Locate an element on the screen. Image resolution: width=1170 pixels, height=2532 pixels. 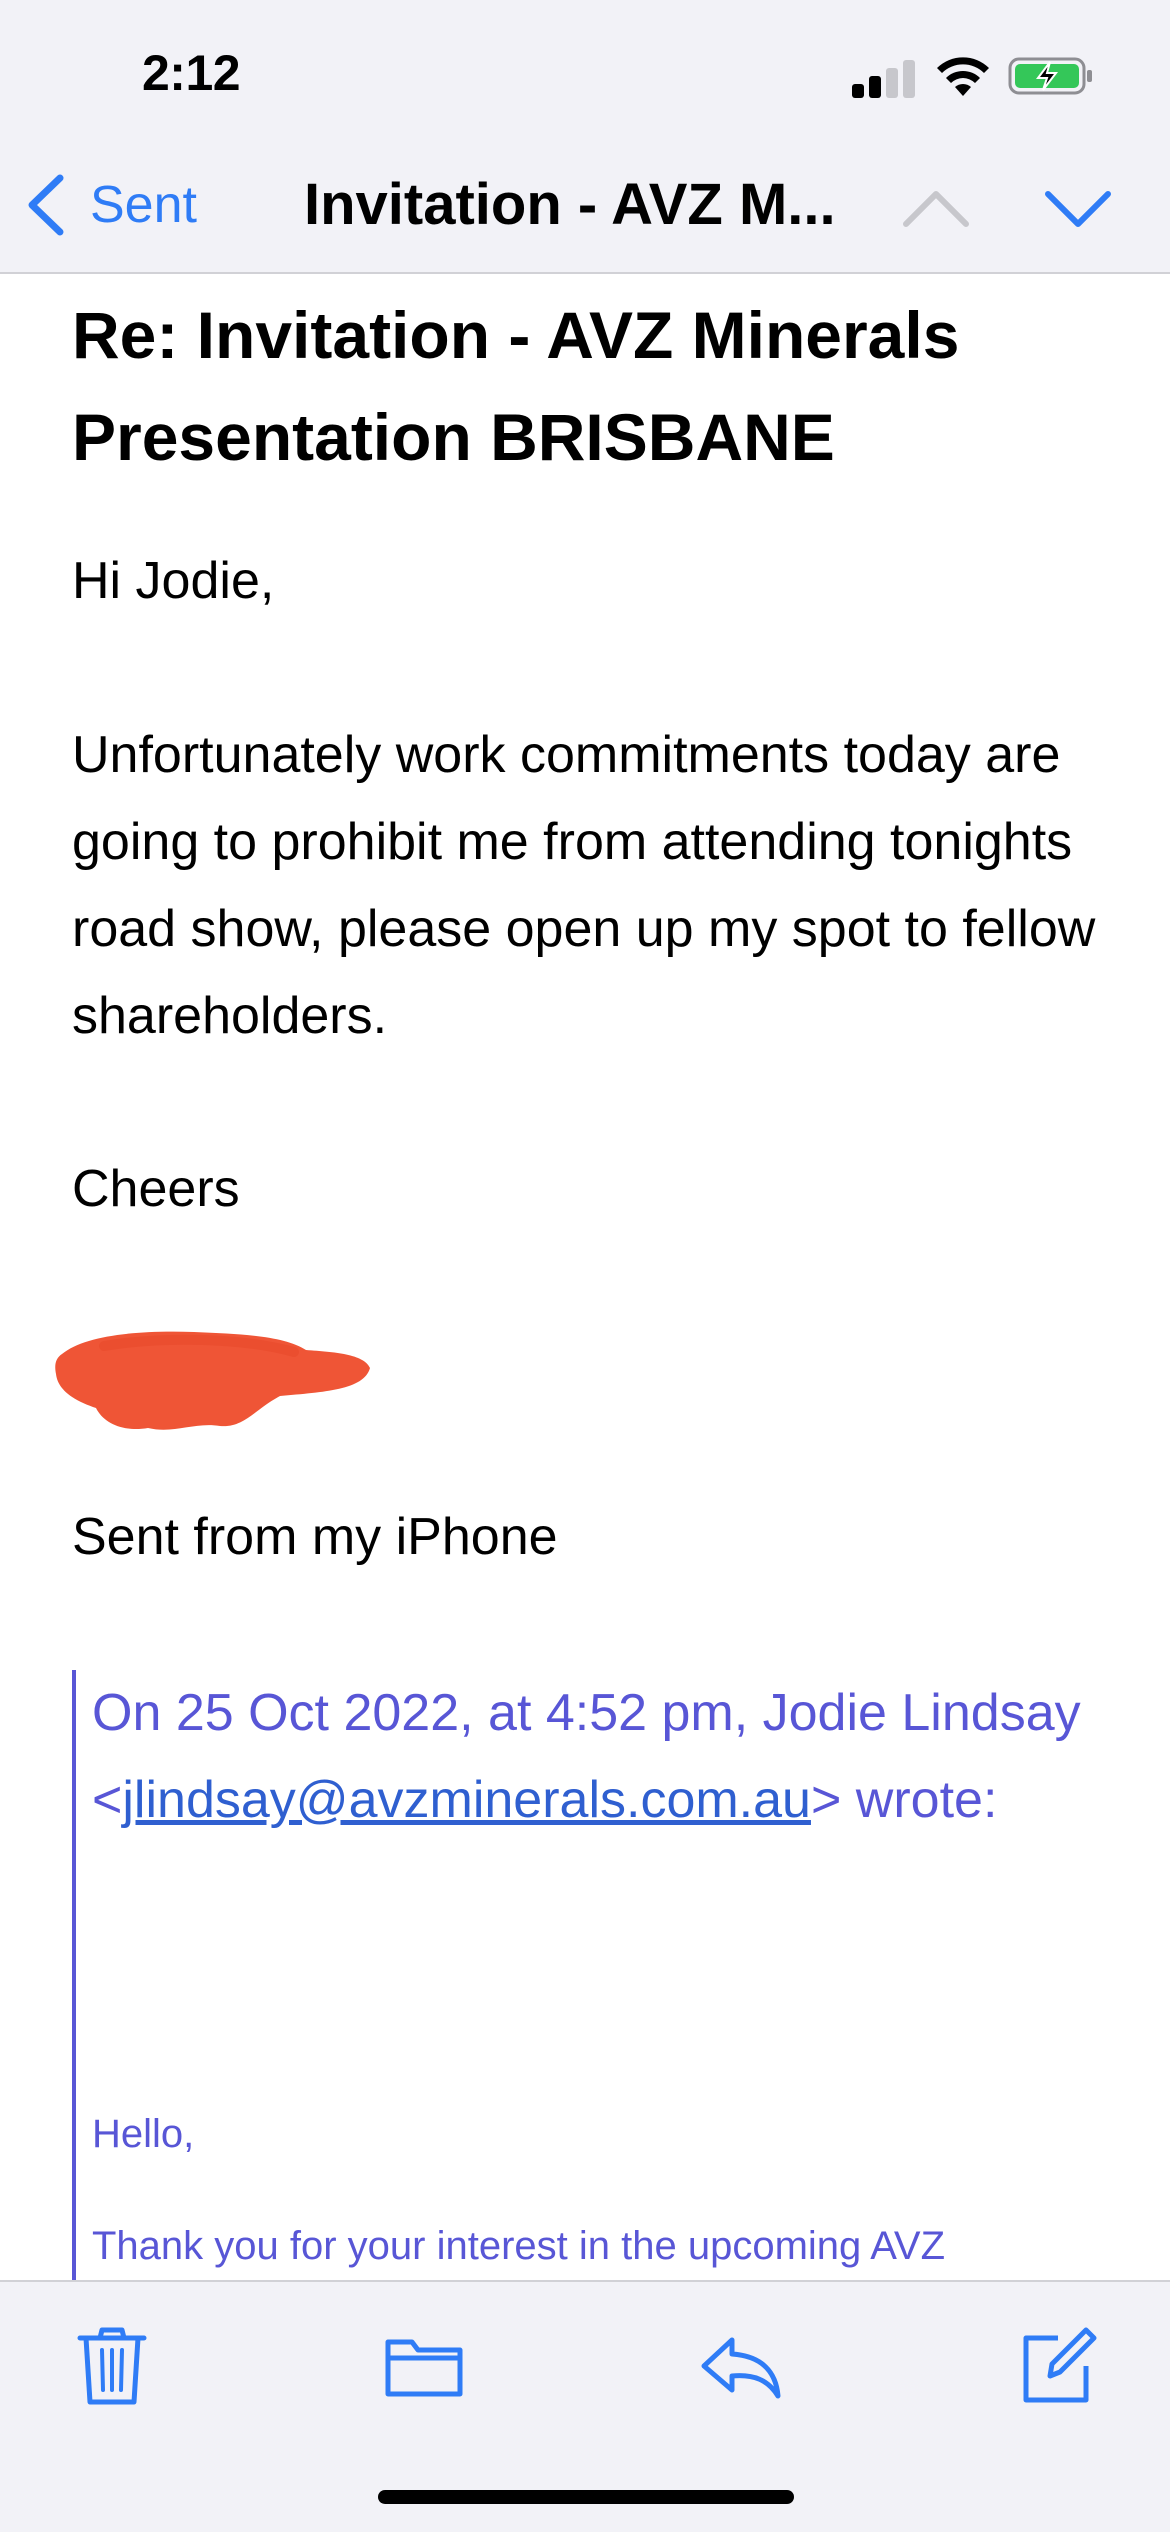
reply-icon is located at coordinates (741, 2368).